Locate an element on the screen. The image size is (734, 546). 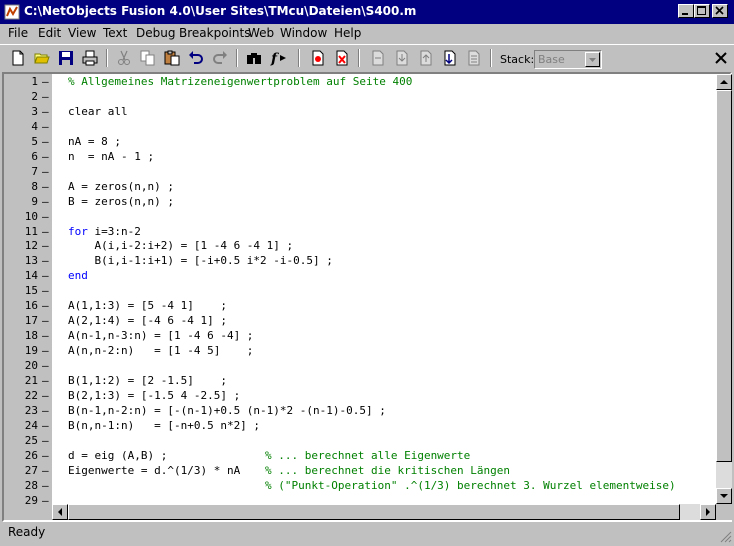
code-line: for i=3:n-2 is located at coordinates (104, 231).